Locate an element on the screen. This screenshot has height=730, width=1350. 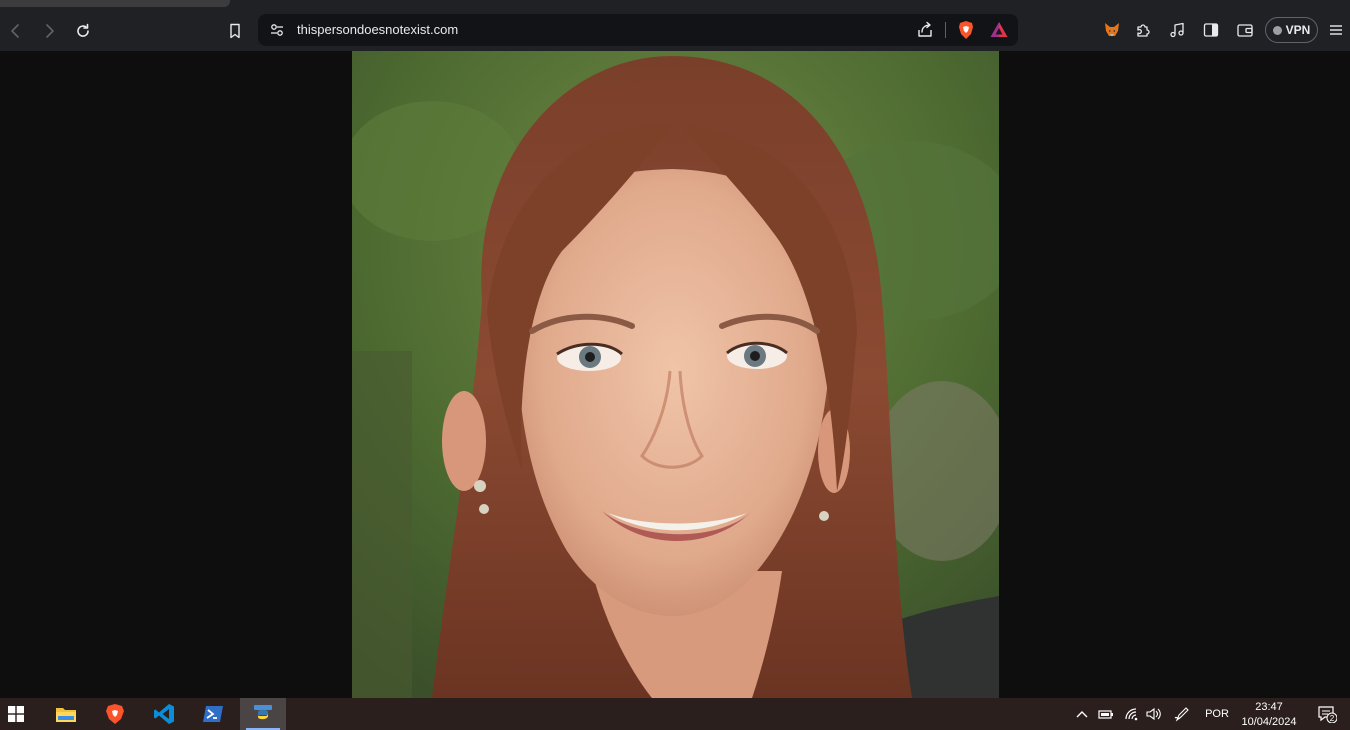
start-button is located at coordinates (19, 714).